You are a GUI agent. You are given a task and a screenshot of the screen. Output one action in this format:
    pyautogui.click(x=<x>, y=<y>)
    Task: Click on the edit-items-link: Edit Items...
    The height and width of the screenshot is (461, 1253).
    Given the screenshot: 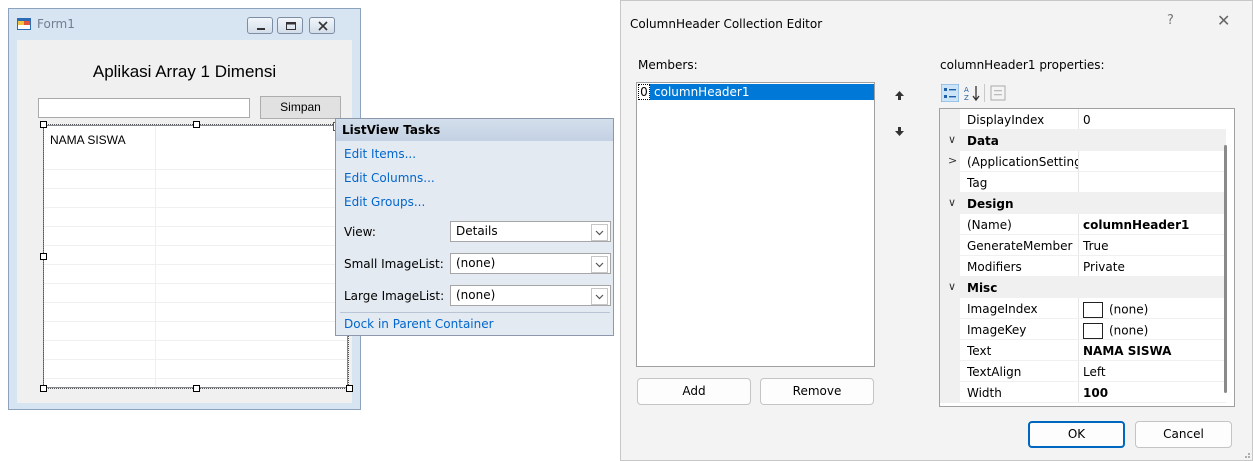 What is the action you would take?
    pyautogui.click(x=380, y=154)
    